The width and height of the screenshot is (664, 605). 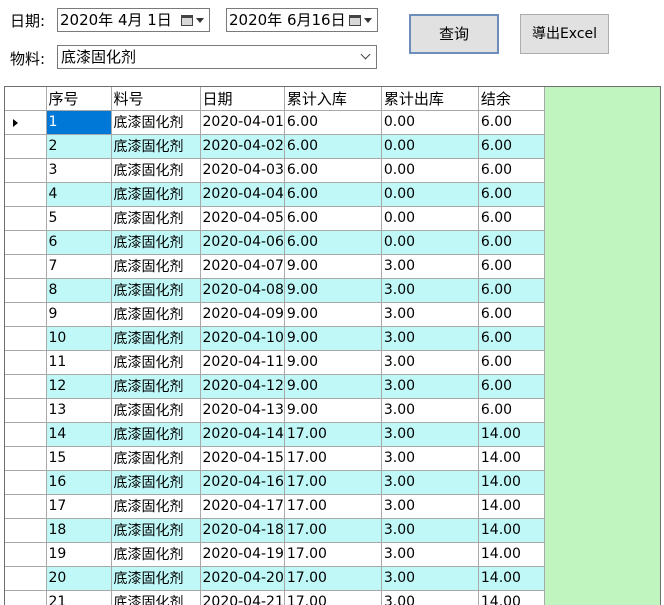 What do you see at coordinates (275, 266) in the screenshot?
I see `table-row: 7 底漆固化剂 2020-04-07 9.00 3.00 6.00` at bounding box center [275, 266].